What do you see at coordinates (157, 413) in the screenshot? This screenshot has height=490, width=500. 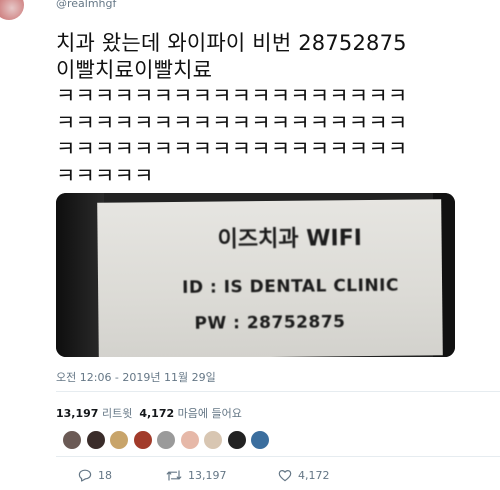 I see `likes-count: 4,172` at bounding box center [157, 413].